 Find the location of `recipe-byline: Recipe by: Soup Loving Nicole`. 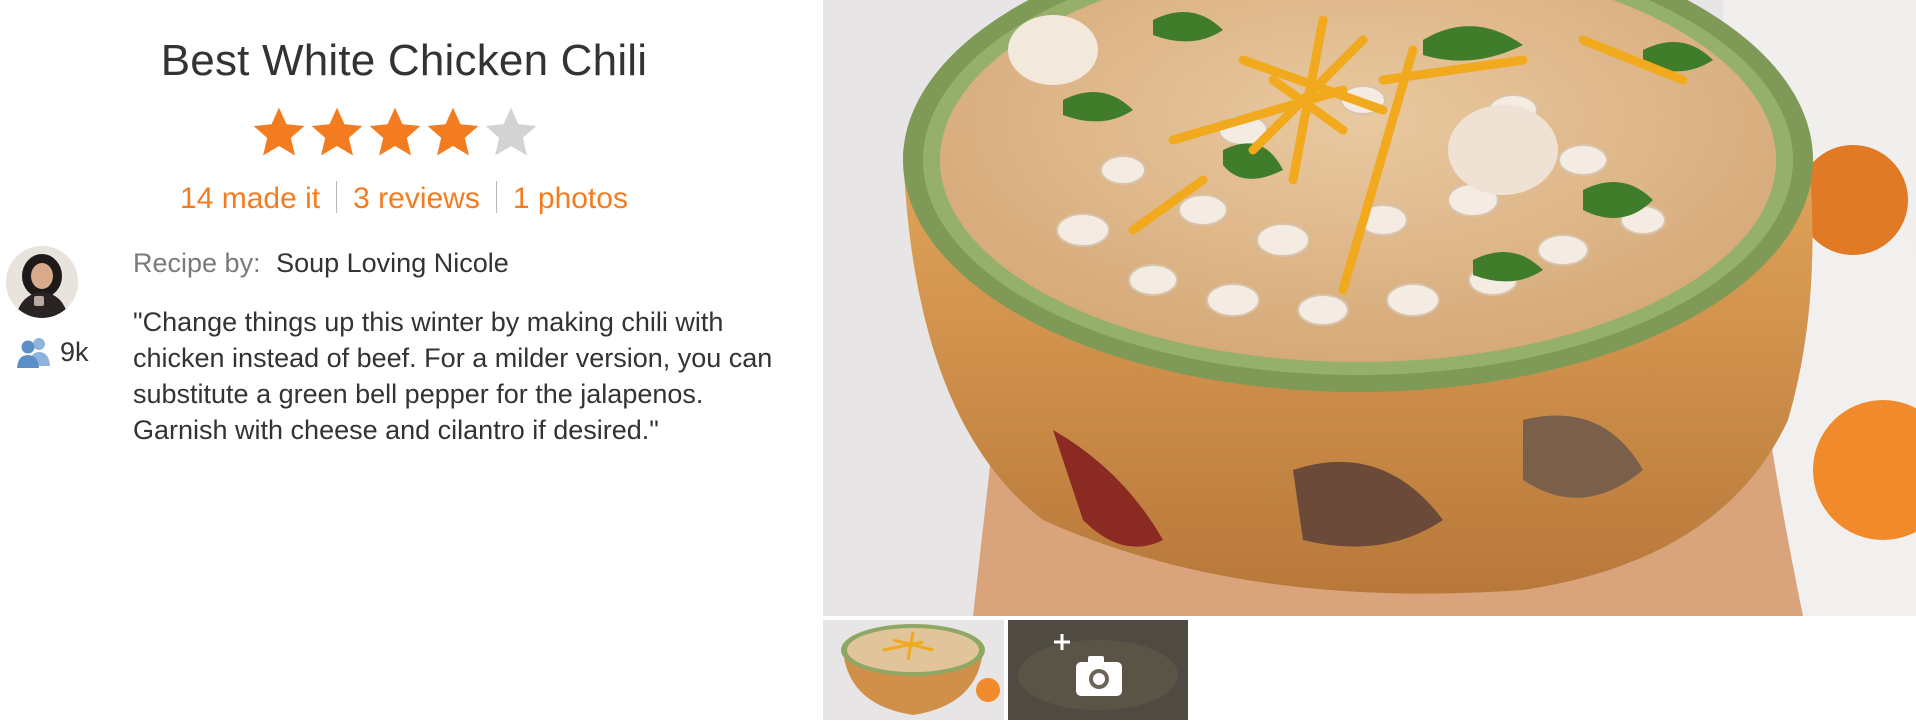

recipe-byline: Recipe by: Soup Loving Nicole is located at coordinates (321, 263).